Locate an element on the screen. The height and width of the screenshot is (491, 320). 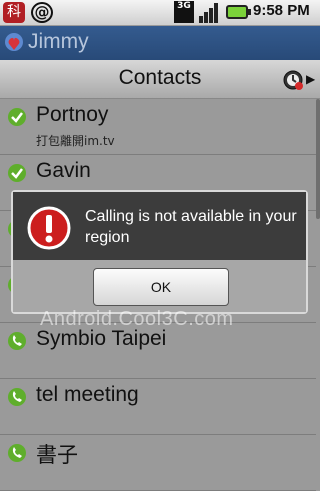
page-title: Contacts is located at coordinates (160, 77).